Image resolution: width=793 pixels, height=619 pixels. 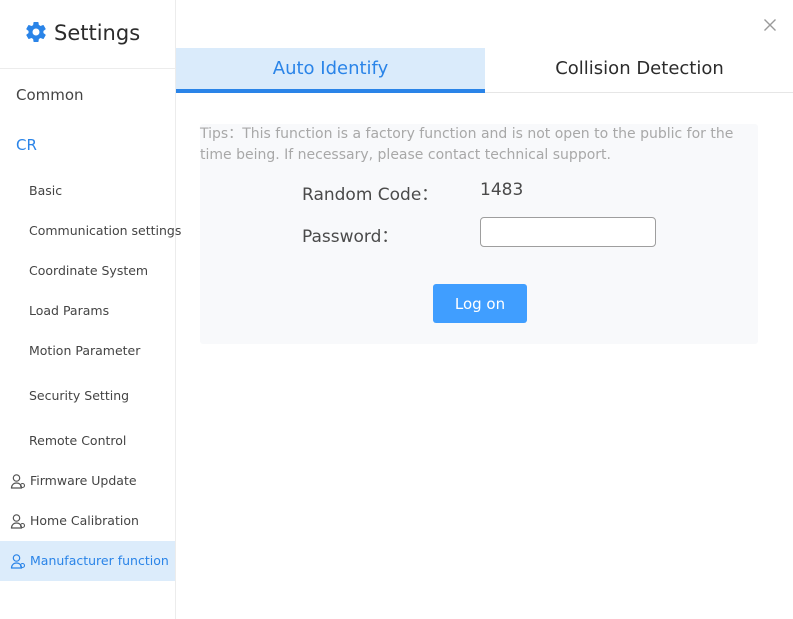 I want to click on sidebar-item-motion-parameter: Motion Parameter, so click(x=84, y=351).